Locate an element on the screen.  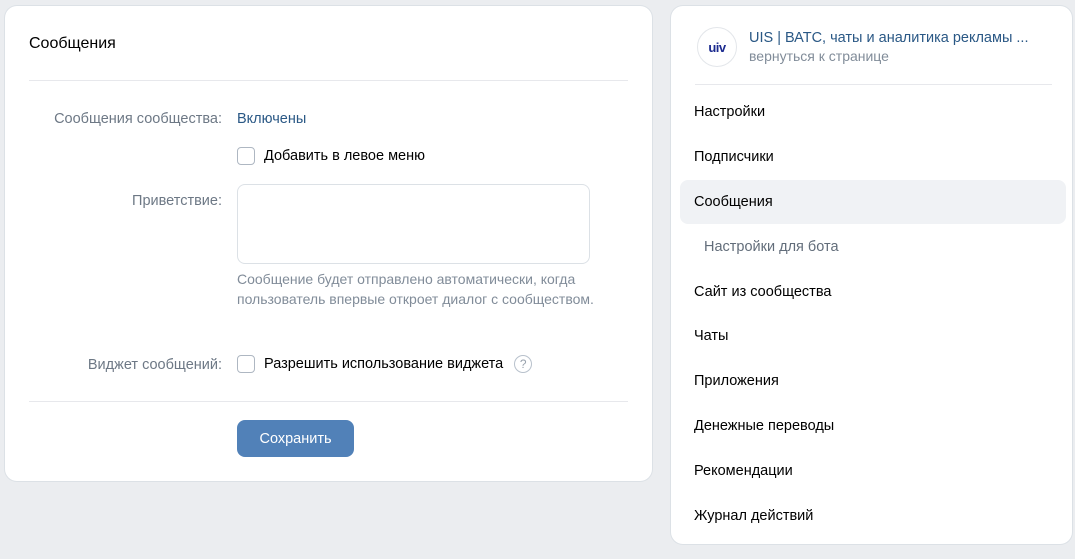
nav-item-settings: Настройки is located at coordinates (873, 112).